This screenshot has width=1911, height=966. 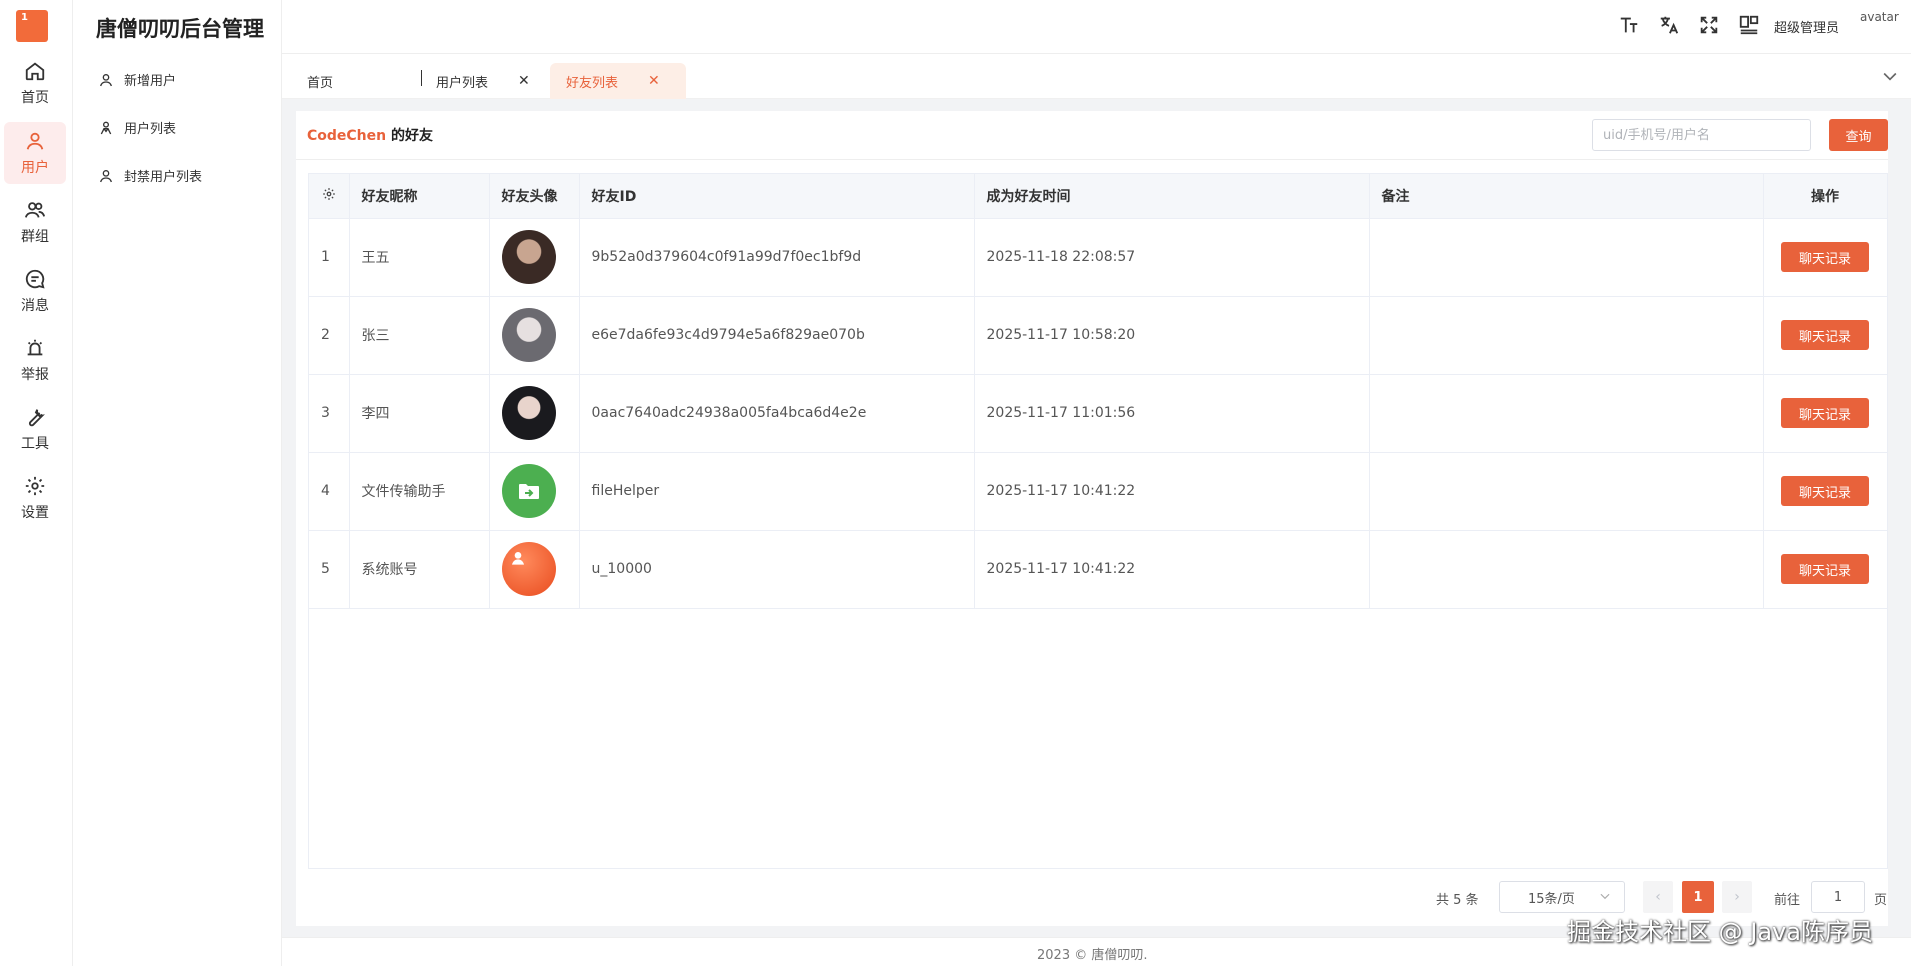 What do you see at coordinates (534, 196) in the screenshot?
I see `column-header-avatar: 好友头像` at bounding box center [534, 196].